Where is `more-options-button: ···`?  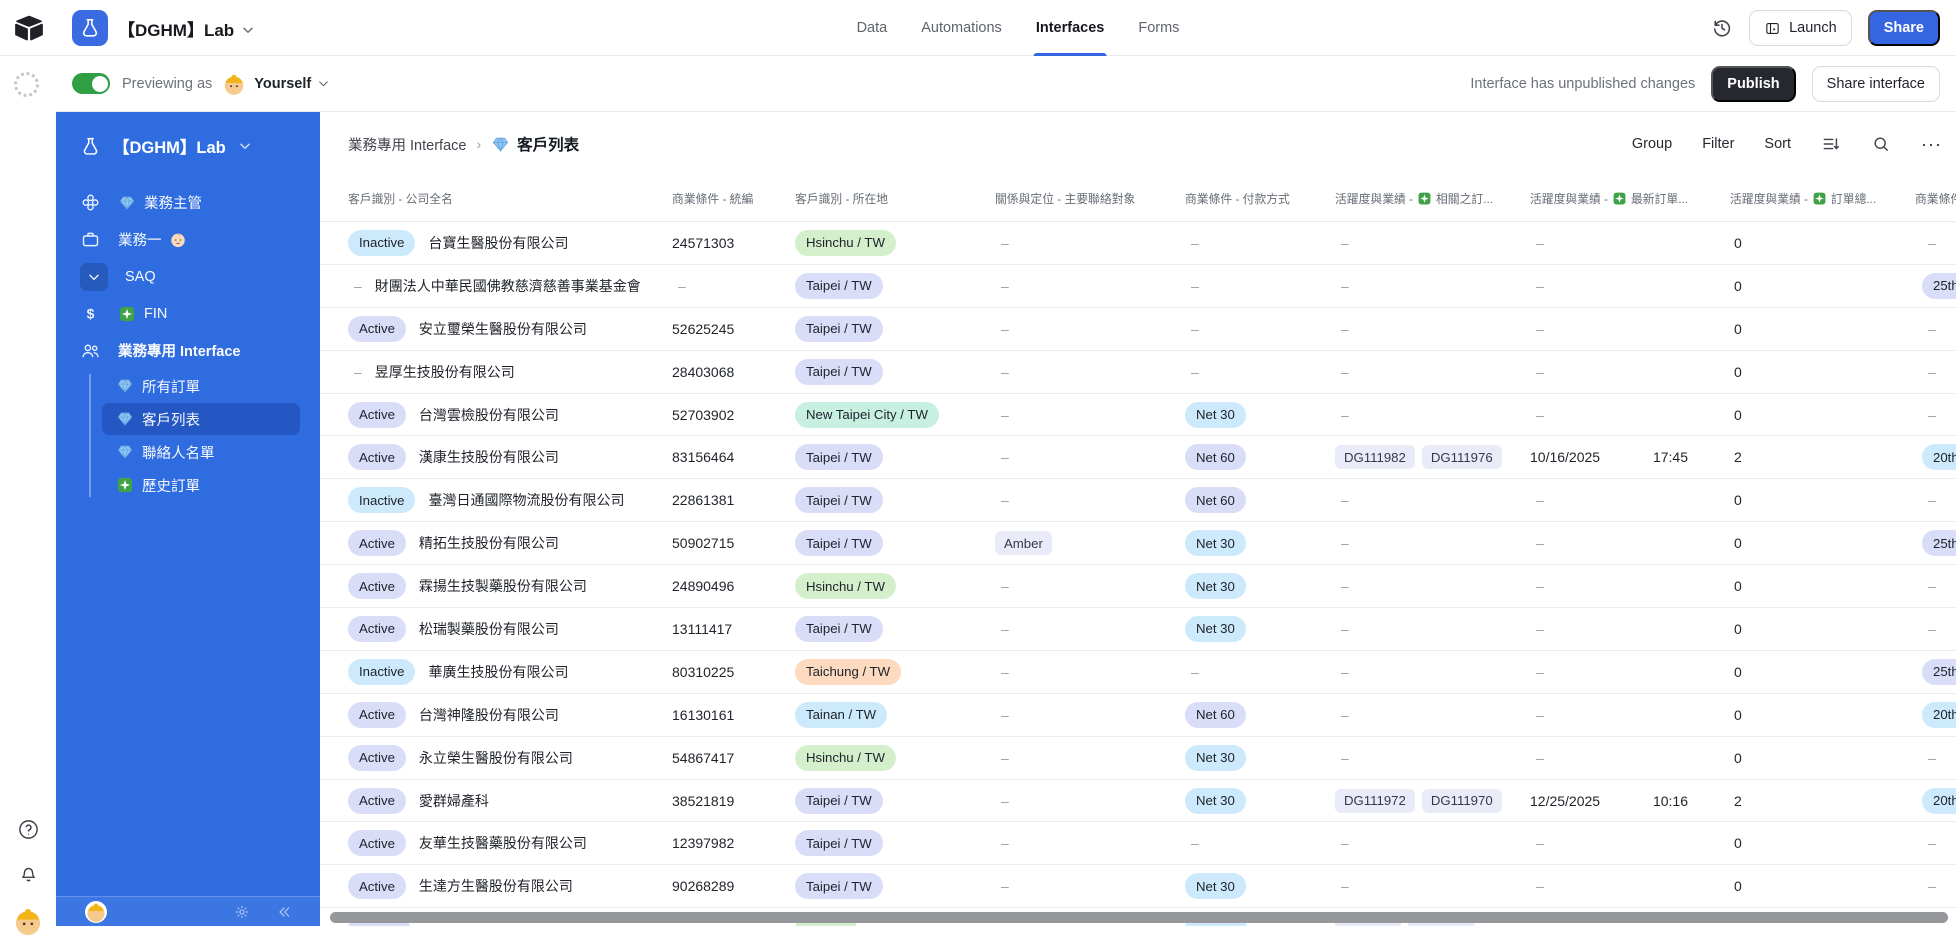 more-options-button: ··· is located at coordinates (1931, 144).